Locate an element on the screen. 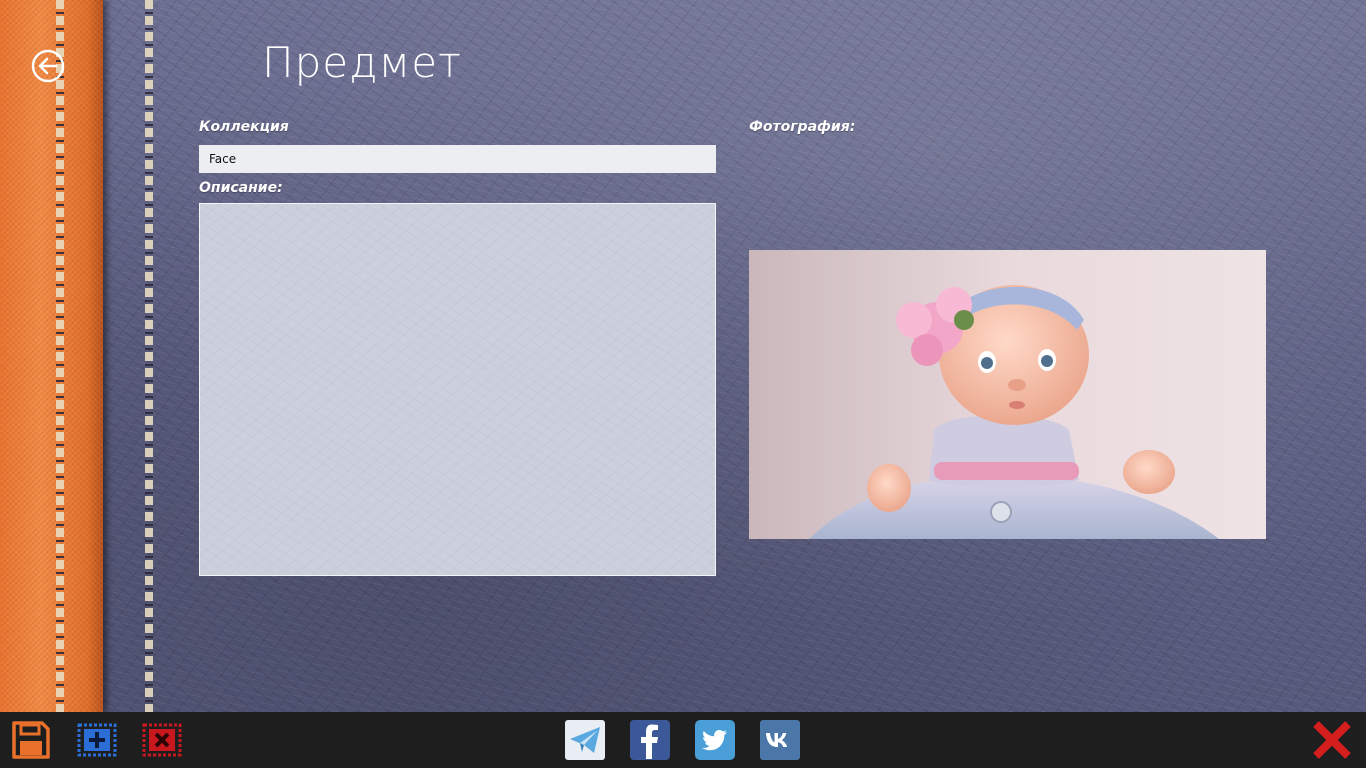  item-photo is located at coordinates (1007, 394).